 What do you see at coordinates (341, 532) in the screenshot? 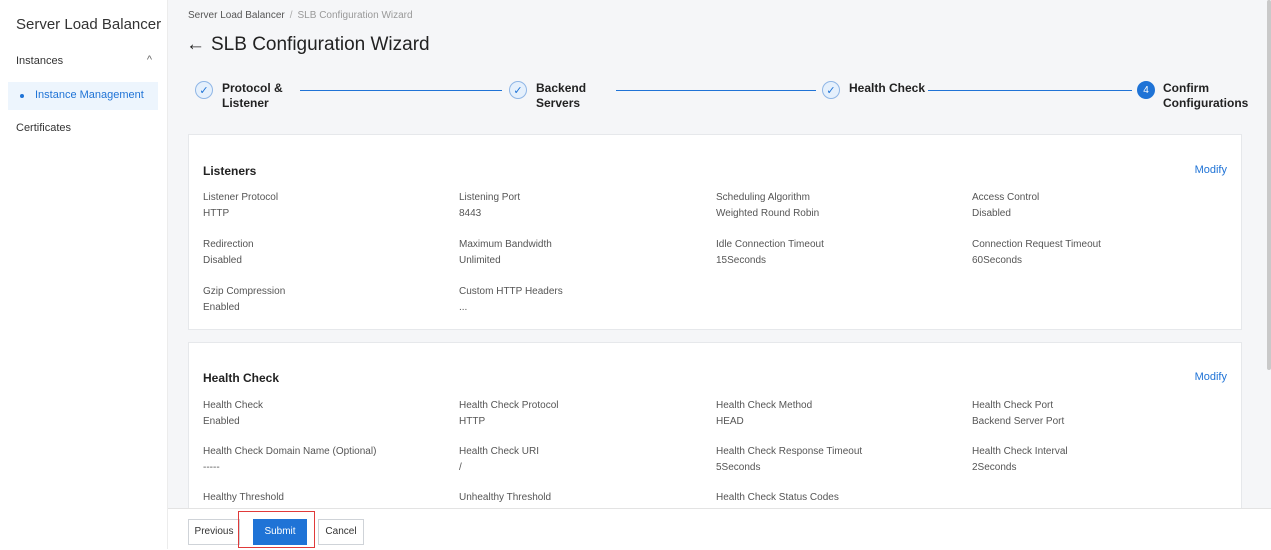
I see `cancel-button: Cancel` at bounding box center [341, 532].